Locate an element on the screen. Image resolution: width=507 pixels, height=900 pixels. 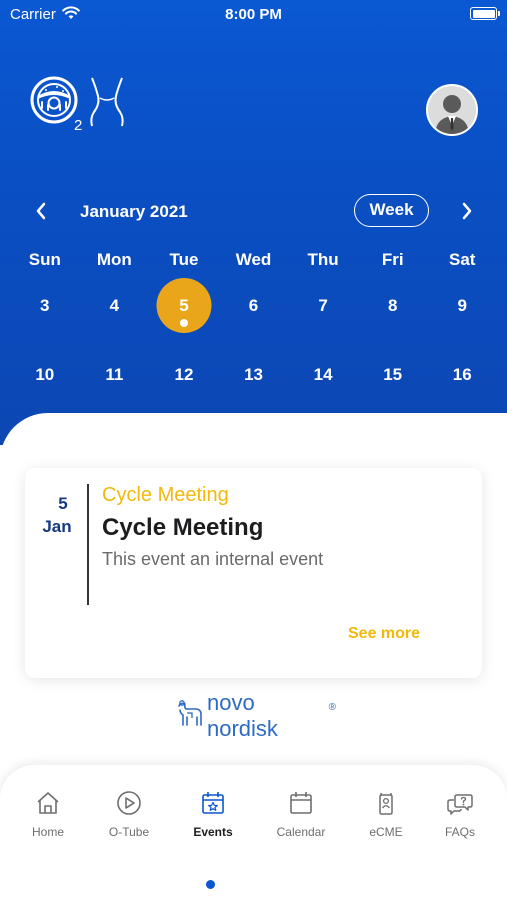
weekday-label: Wed is located at coordinates (253, 259).